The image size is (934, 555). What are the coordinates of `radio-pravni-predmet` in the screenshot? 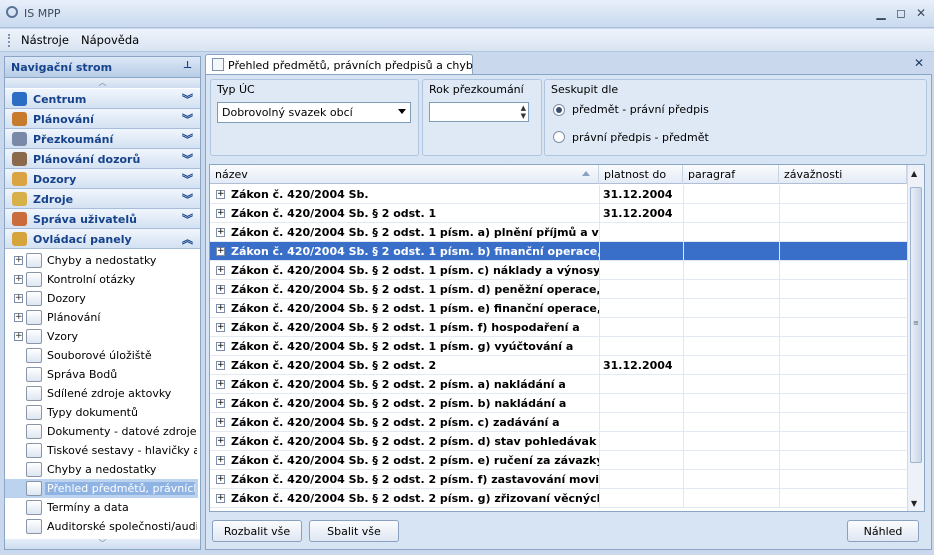 It's located at (559, 137).